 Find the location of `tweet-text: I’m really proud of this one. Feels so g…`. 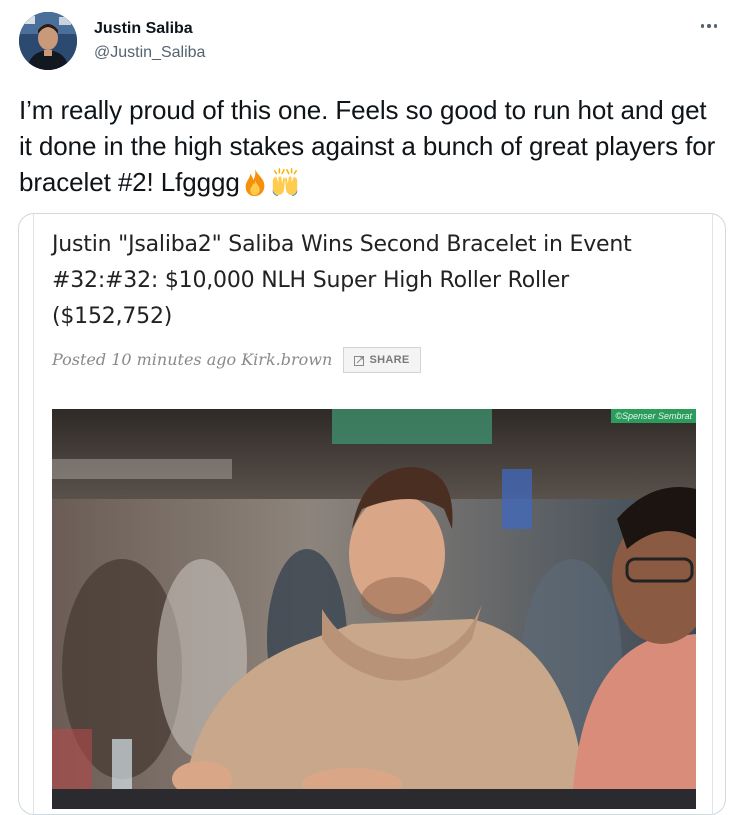

tweet-text: I’m really proud of this one. Feels so g… is located at coordinates (369, 146).